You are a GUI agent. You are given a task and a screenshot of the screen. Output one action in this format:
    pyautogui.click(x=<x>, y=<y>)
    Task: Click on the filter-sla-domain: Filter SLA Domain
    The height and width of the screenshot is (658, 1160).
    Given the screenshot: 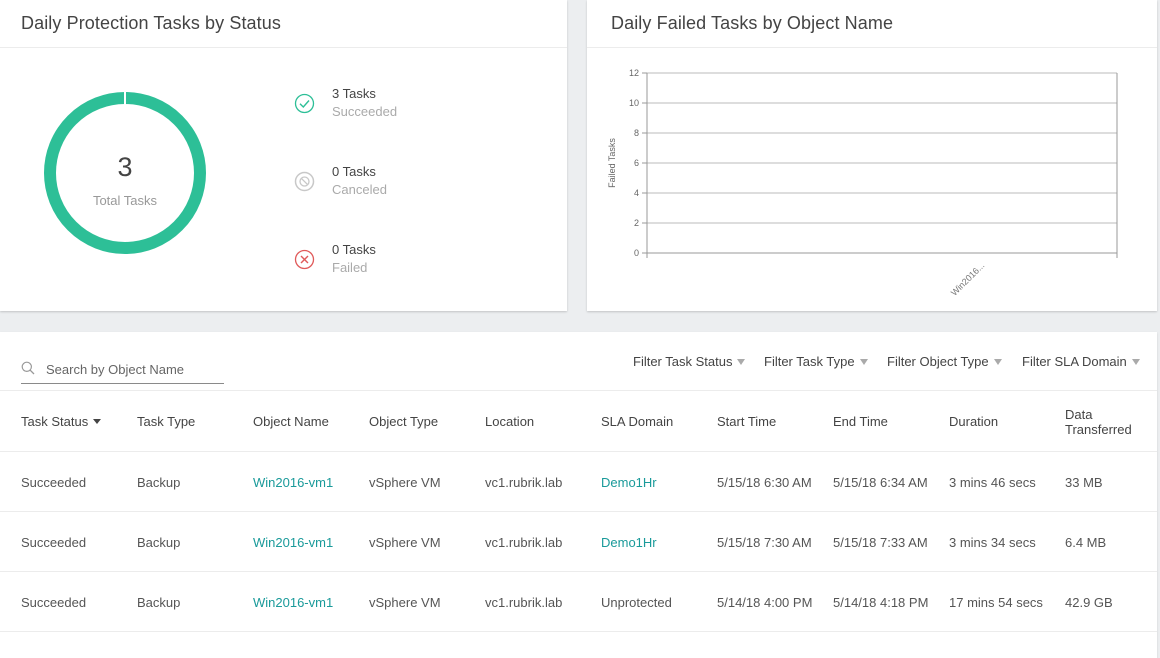 What is the action you would take?
    pyautogui.click(x=1081, y=361)
    